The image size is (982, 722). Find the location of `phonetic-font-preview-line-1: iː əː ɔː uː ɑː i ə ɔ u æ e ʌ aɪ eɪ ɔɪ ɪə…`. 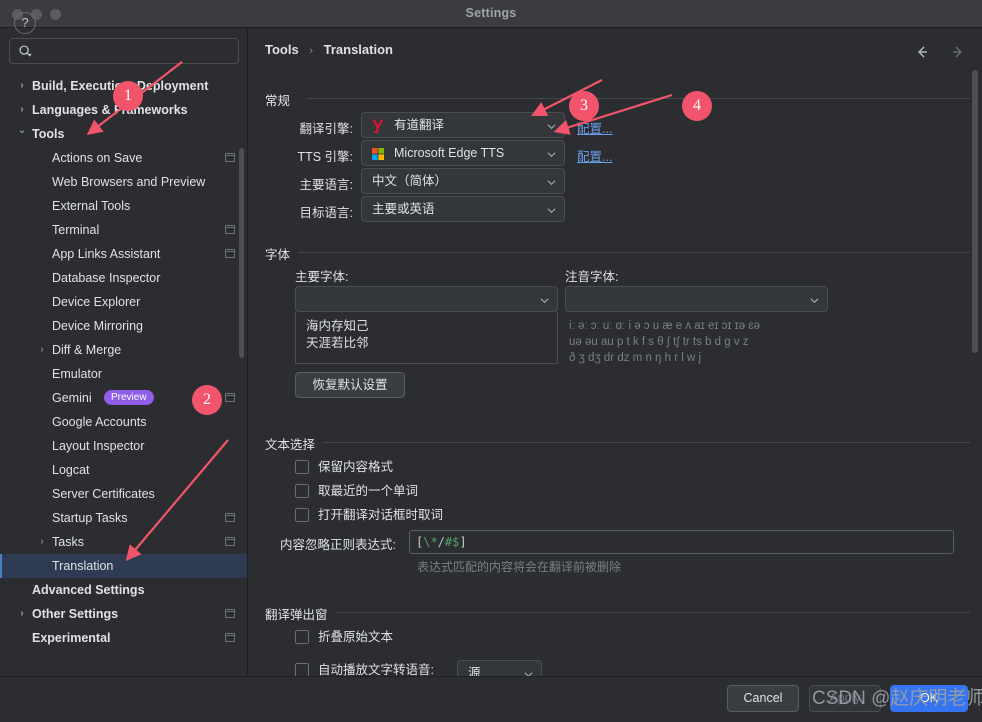

phonetic-font-preview-line-1: iː əː ɔː uː ɑː i ə ɔ u æ e ʌ aɪ eɪ ɔɪ ɪə… is located at coordinates (665, 326).